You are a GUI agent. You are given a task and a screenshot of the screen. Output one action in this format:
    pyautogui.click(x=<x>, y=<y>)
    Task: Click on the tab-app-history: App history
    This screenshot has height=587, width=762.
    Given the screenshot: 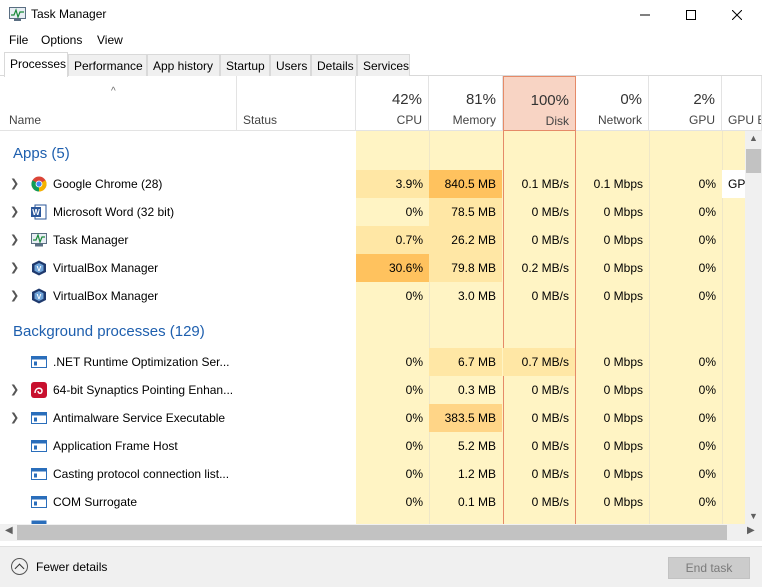 What is the action you would take?
    pyautogui.click(x=183, y=65)
    